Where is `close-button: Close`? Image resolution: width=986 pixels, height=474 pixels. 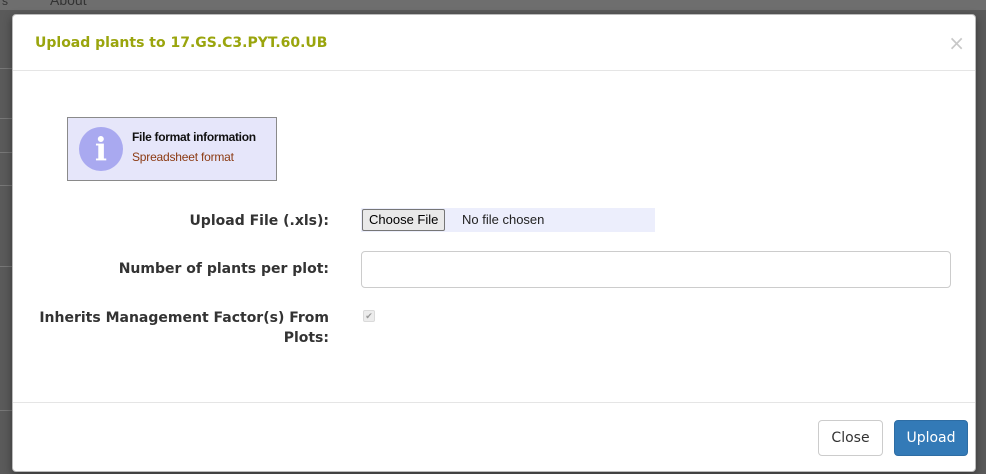
close-button: Close is located at coordinates (850, 438).